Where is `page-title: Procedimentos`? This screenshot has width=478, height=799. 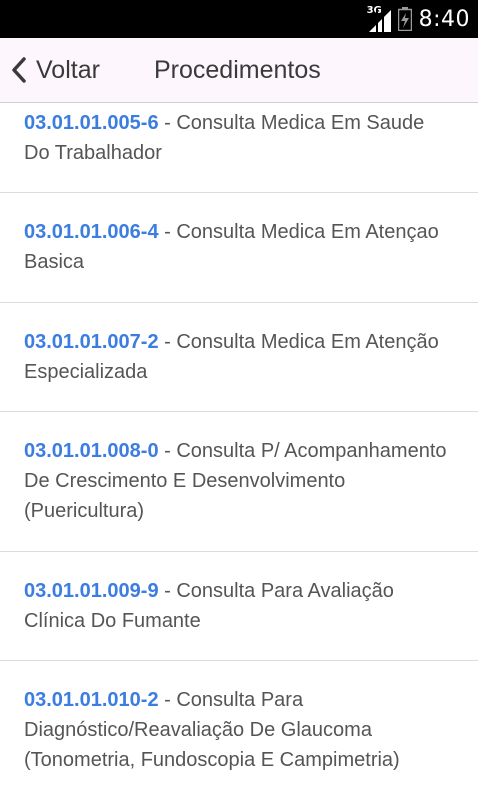
page-title: Procedimentos is located at coordinates (237, 70).